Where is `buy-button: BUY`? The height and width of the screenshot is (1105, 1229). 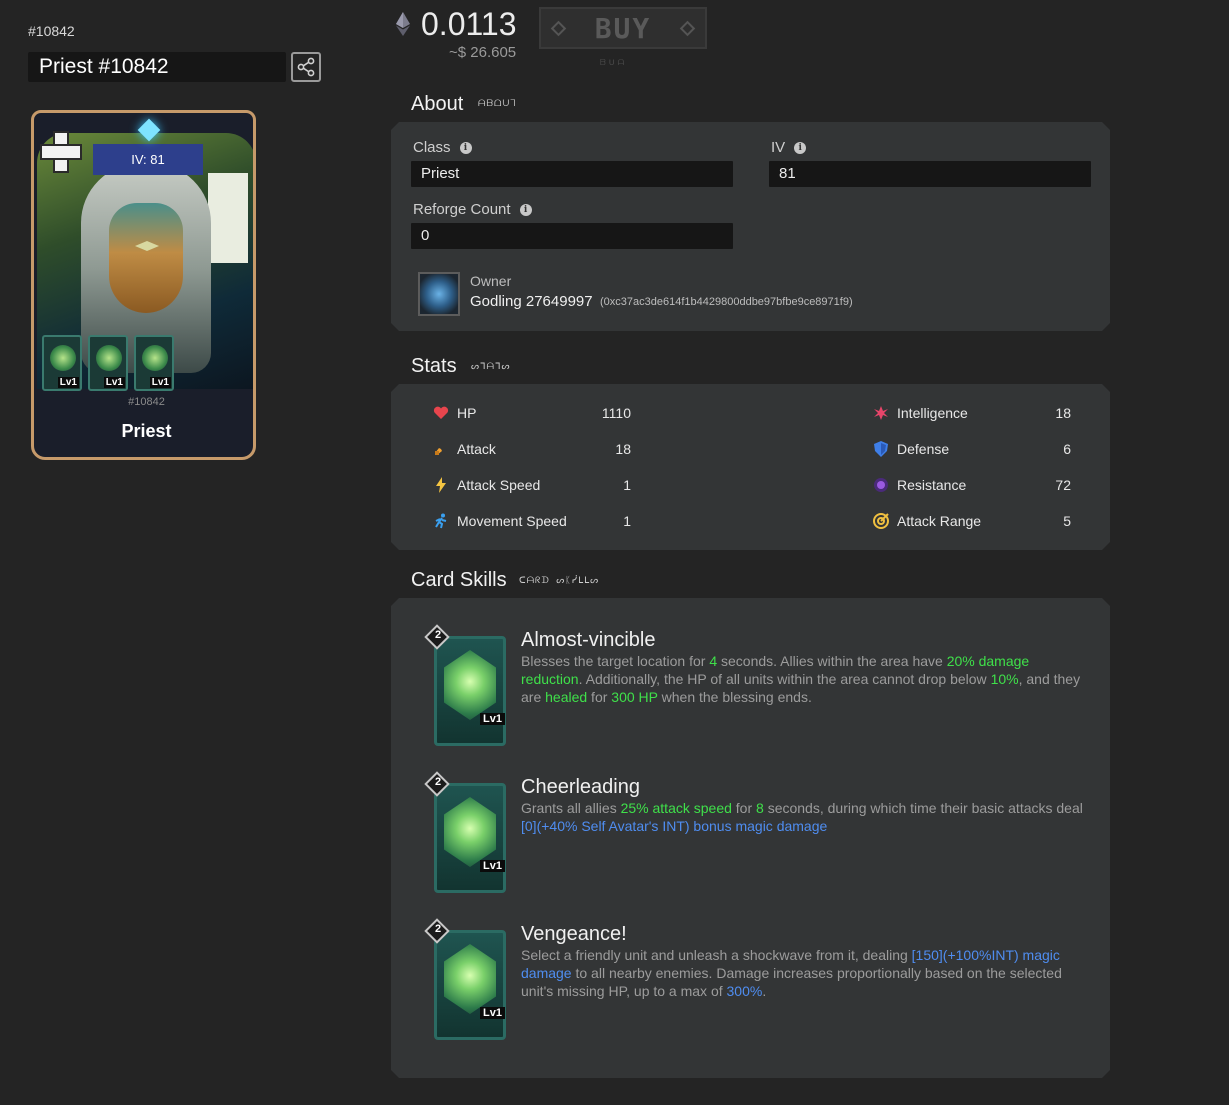
buy-button: BUY is located at coordinates (623, 28).